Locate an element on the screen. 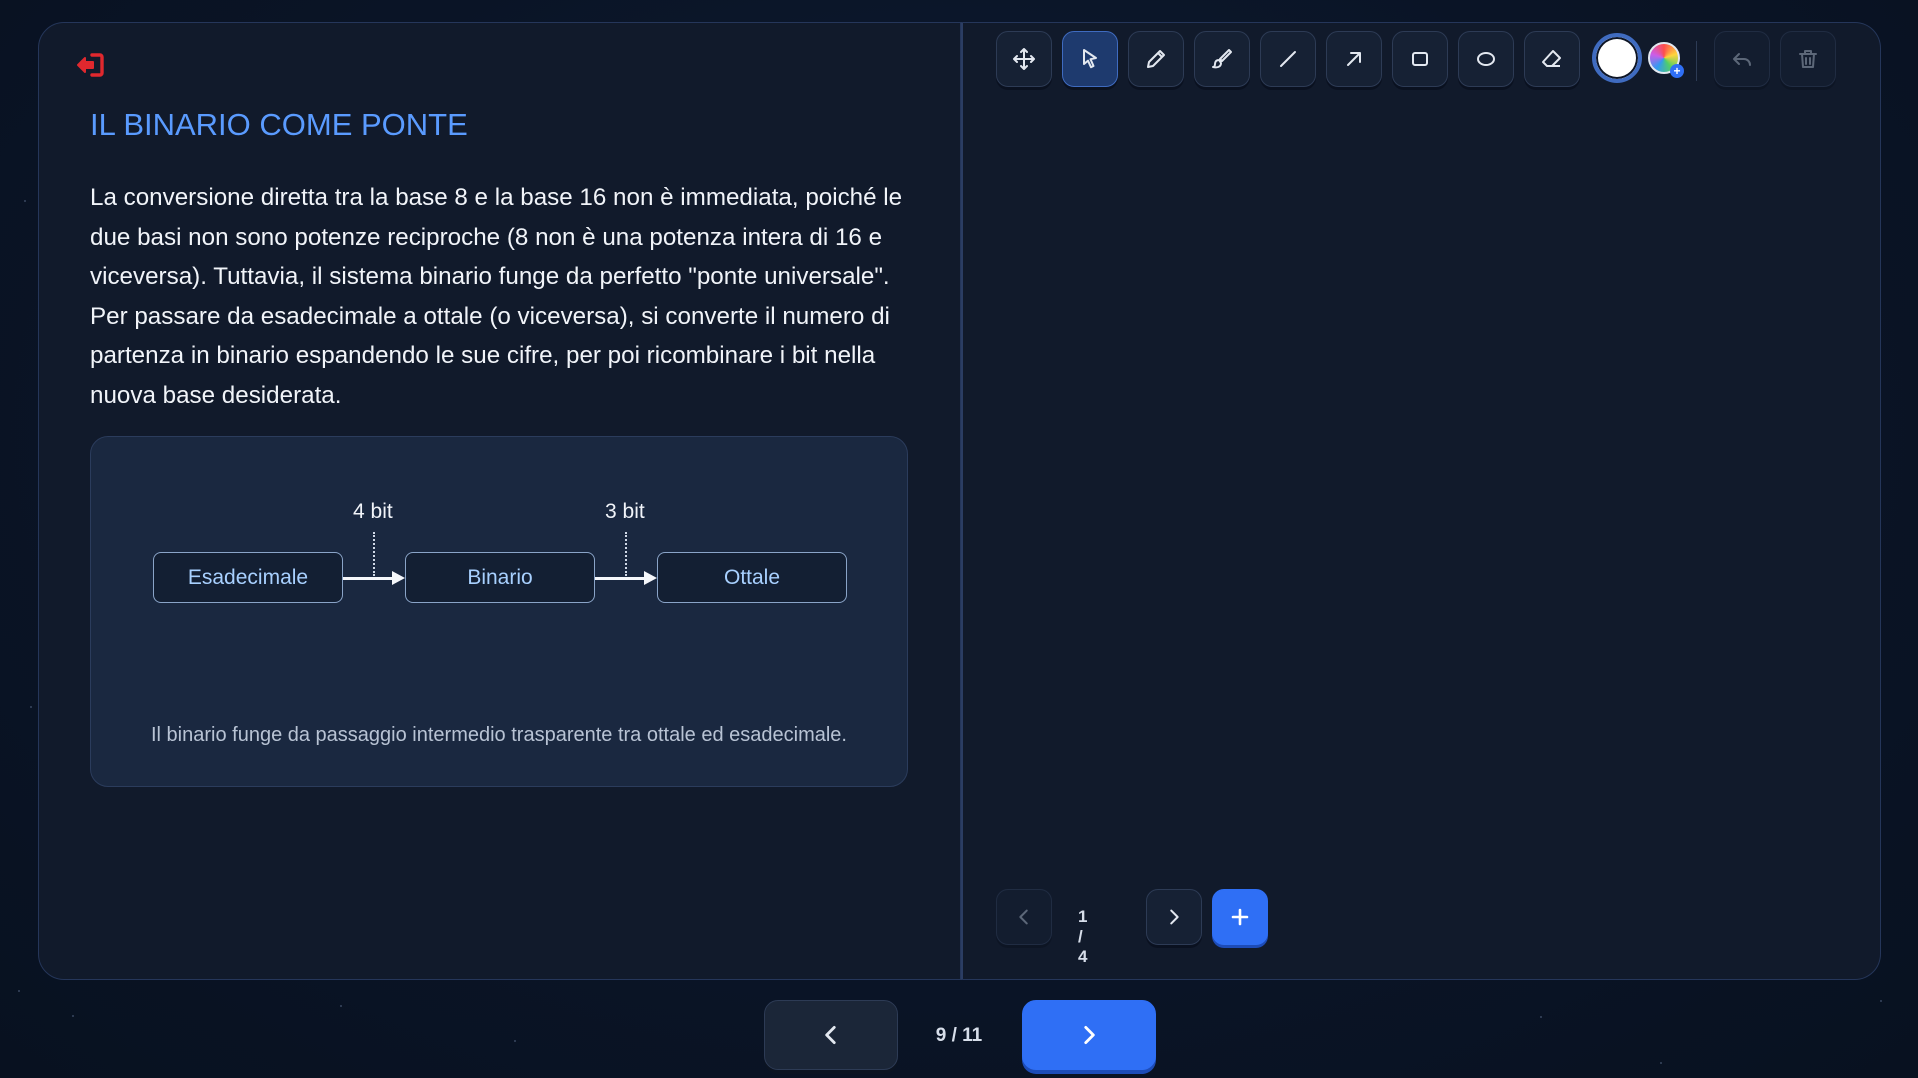  arrow-icon is located at coordinates (1354, 59).